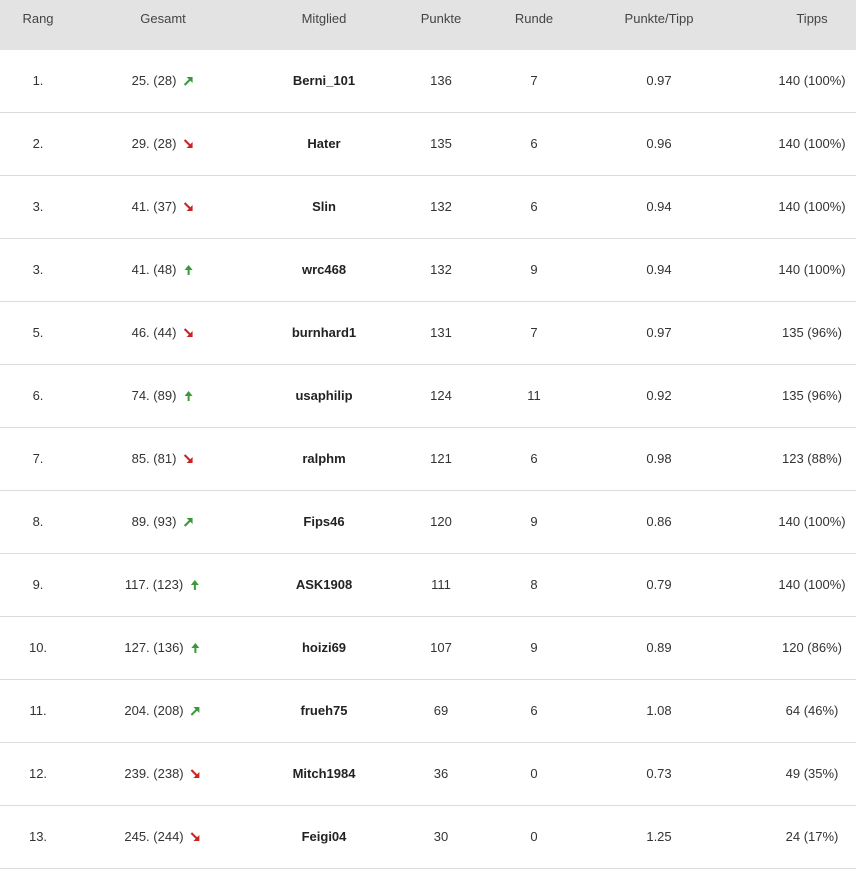  Describe the element at coordinates (441, 710) in the screenshot. I see `cell-punkte: 69` at that location.